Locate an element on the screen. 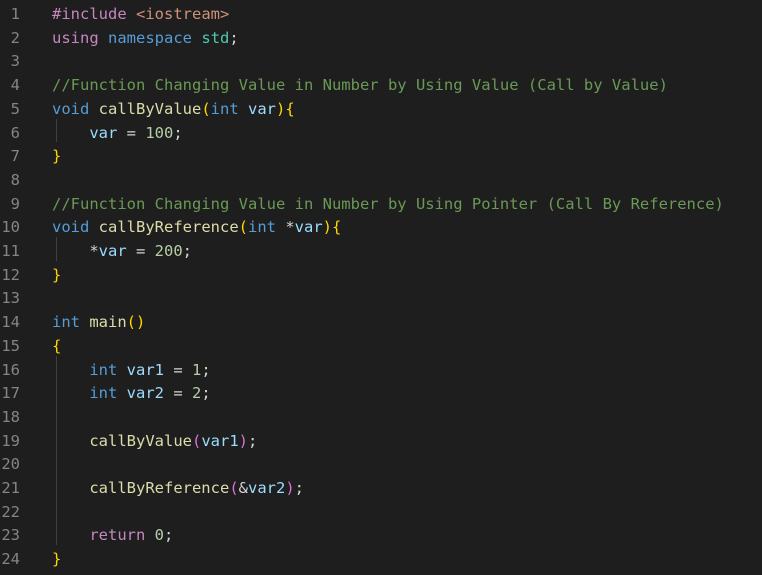 This screenshot has width=762, height=575. line-number: 2 is located at coordinates (15, 37).